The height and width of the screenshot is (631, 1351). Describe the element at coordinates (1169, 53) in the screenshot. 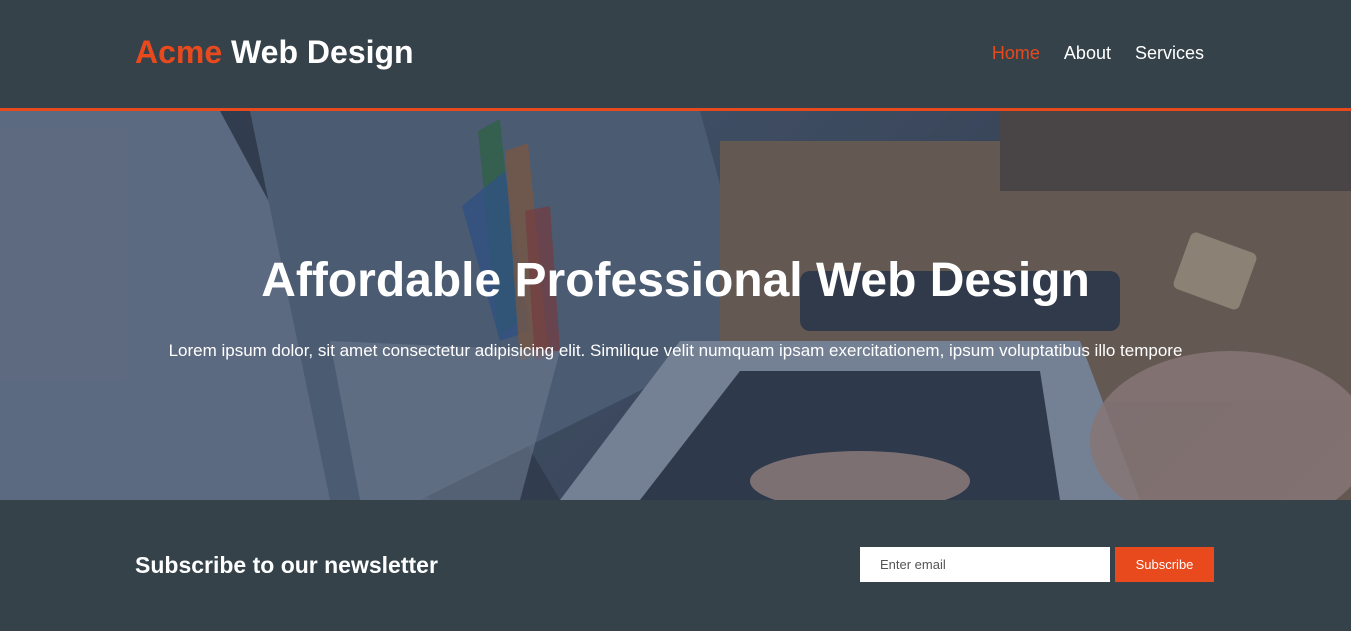

I see `nav-services-link: Services` at that location.